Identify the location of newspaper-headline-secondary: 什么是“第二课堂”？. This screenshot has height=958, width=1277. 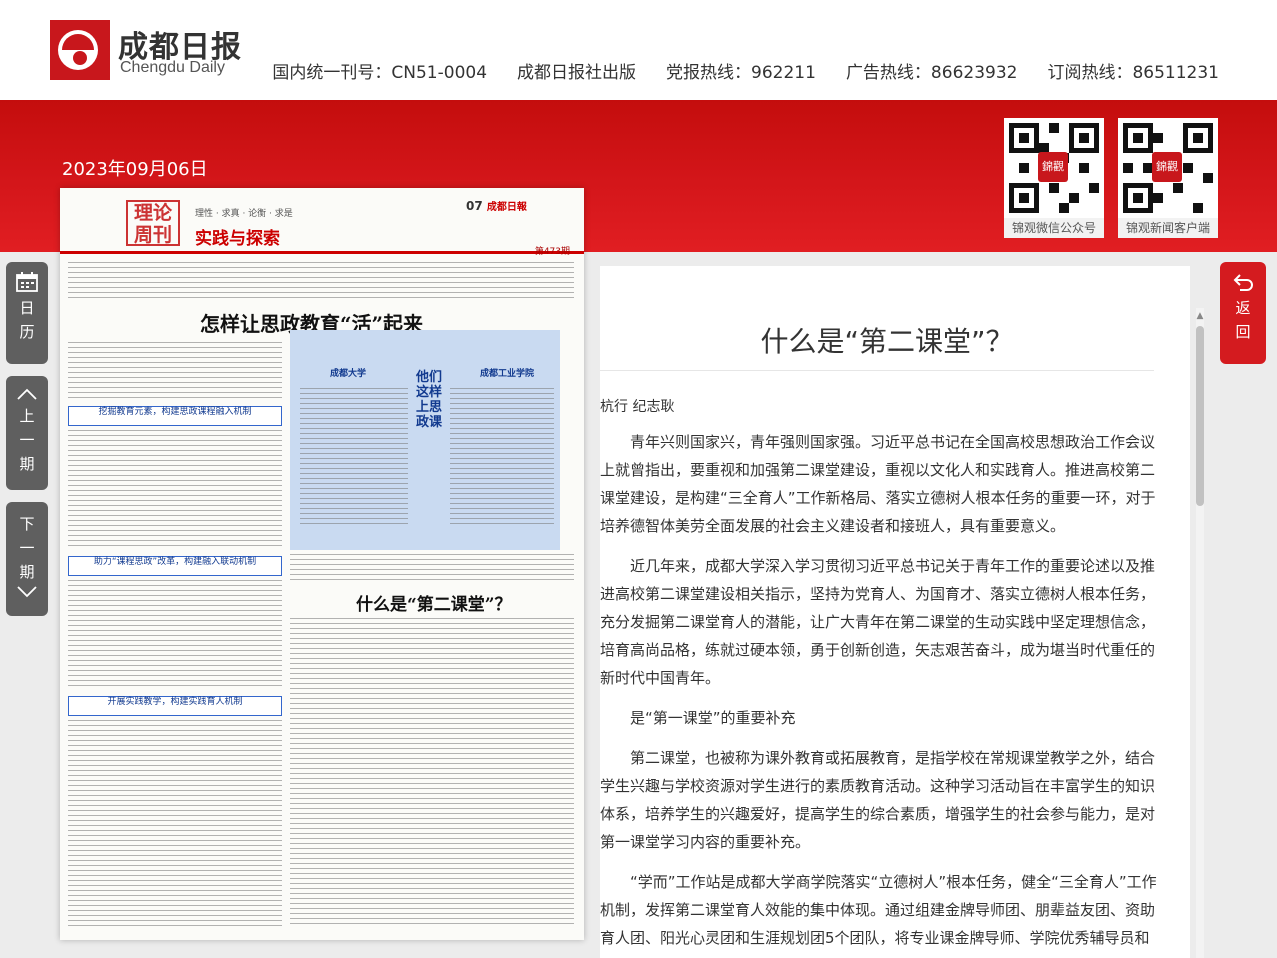
(434, 605).